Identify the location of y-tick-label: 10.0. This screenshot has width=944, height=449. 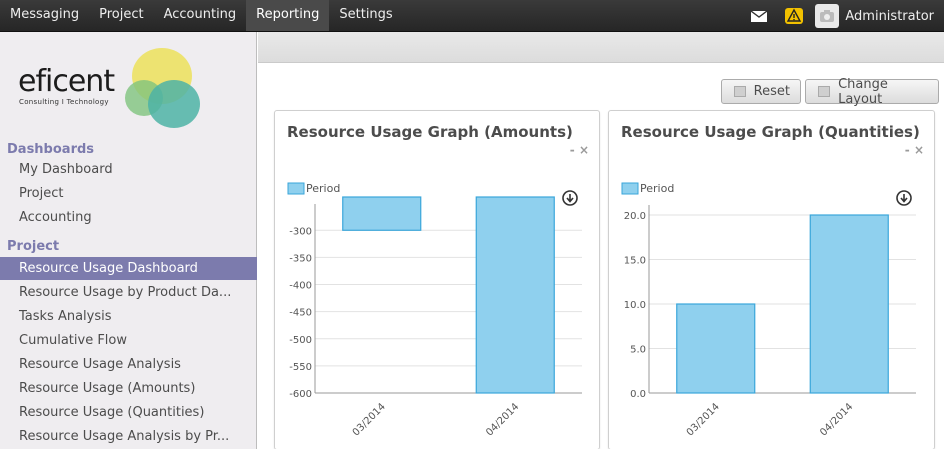
(635, 305).